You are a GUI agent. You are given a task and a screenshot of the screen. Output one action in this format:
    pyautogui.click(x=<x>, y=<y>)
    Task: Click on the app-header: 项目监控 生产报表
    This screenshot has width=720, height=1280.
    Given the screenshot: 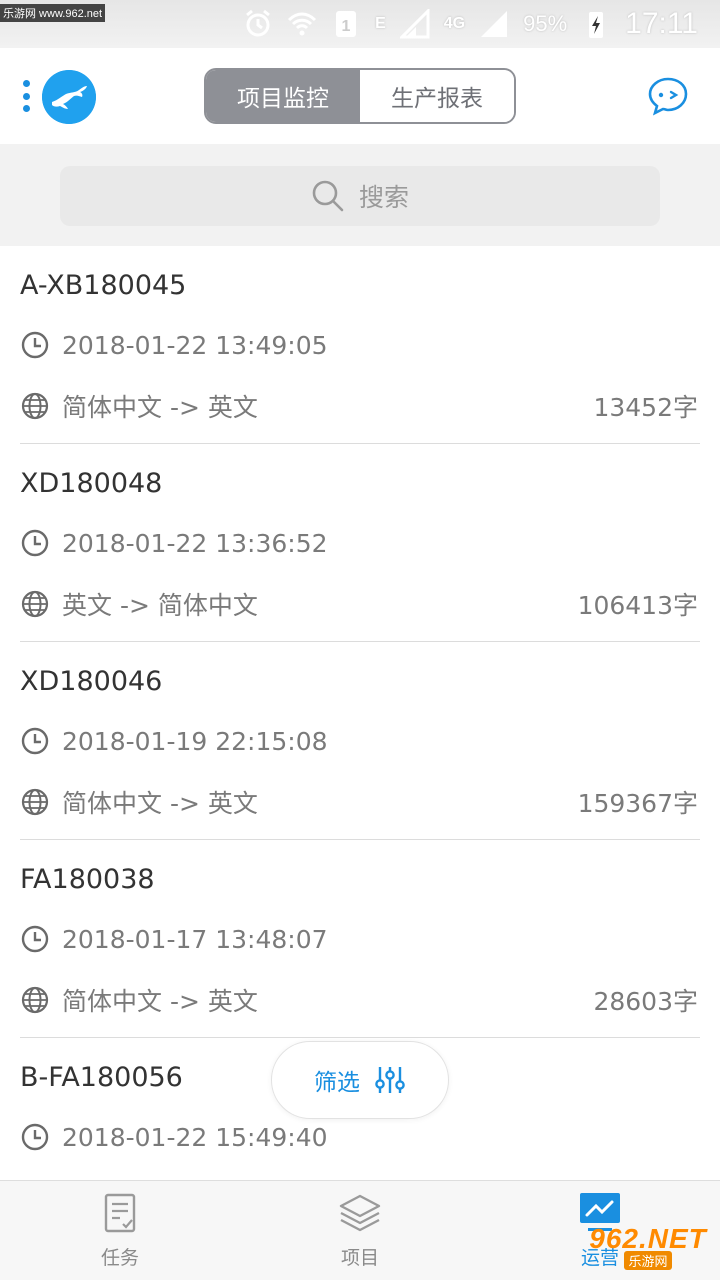 What is the action you would take?
    pyautogui.click(x=360, y=96)
    